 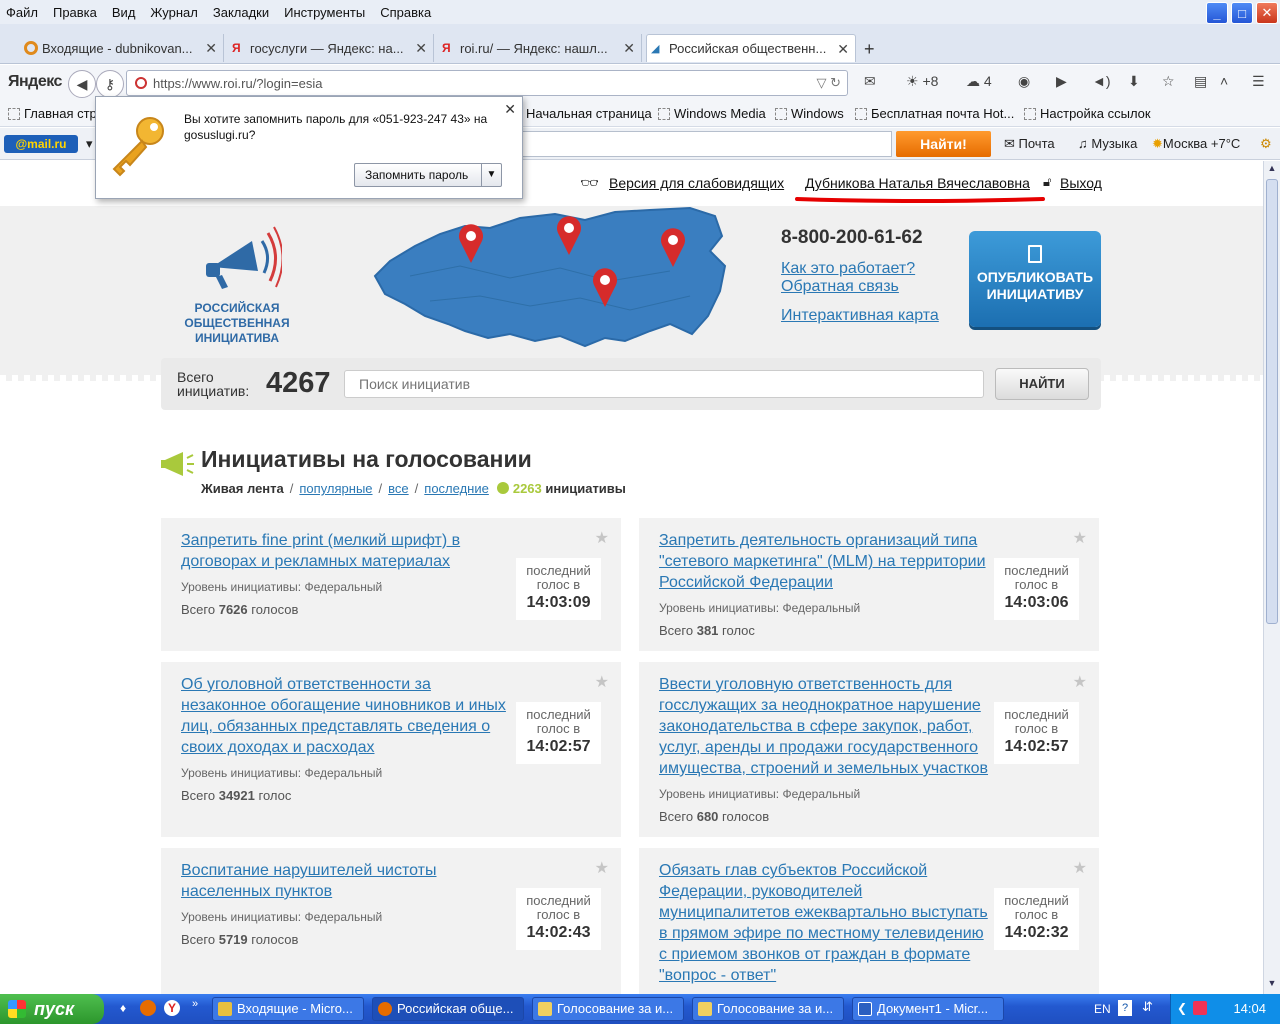 What do you see at coordinates (706, 144) in the screenshot?
I see `mailru-search-input` at bounding box center [706, 144].